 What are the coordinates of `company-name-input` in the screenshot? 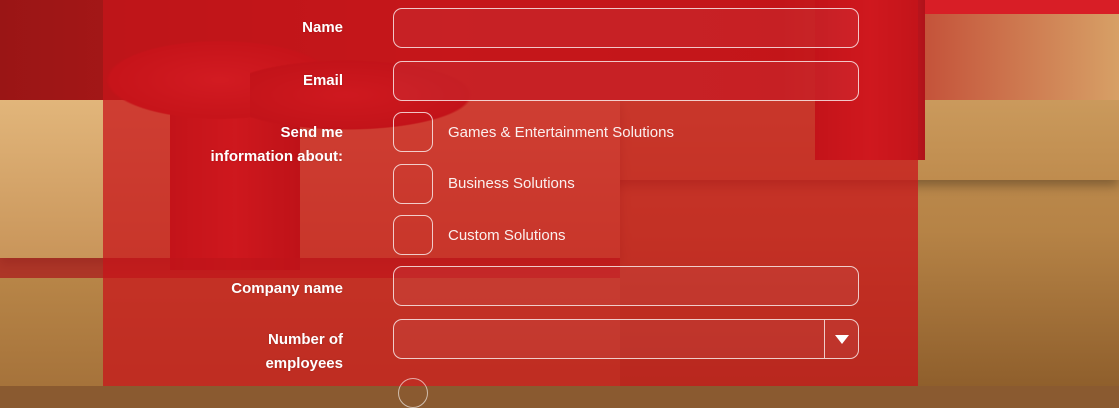 It's located at (626, 286).